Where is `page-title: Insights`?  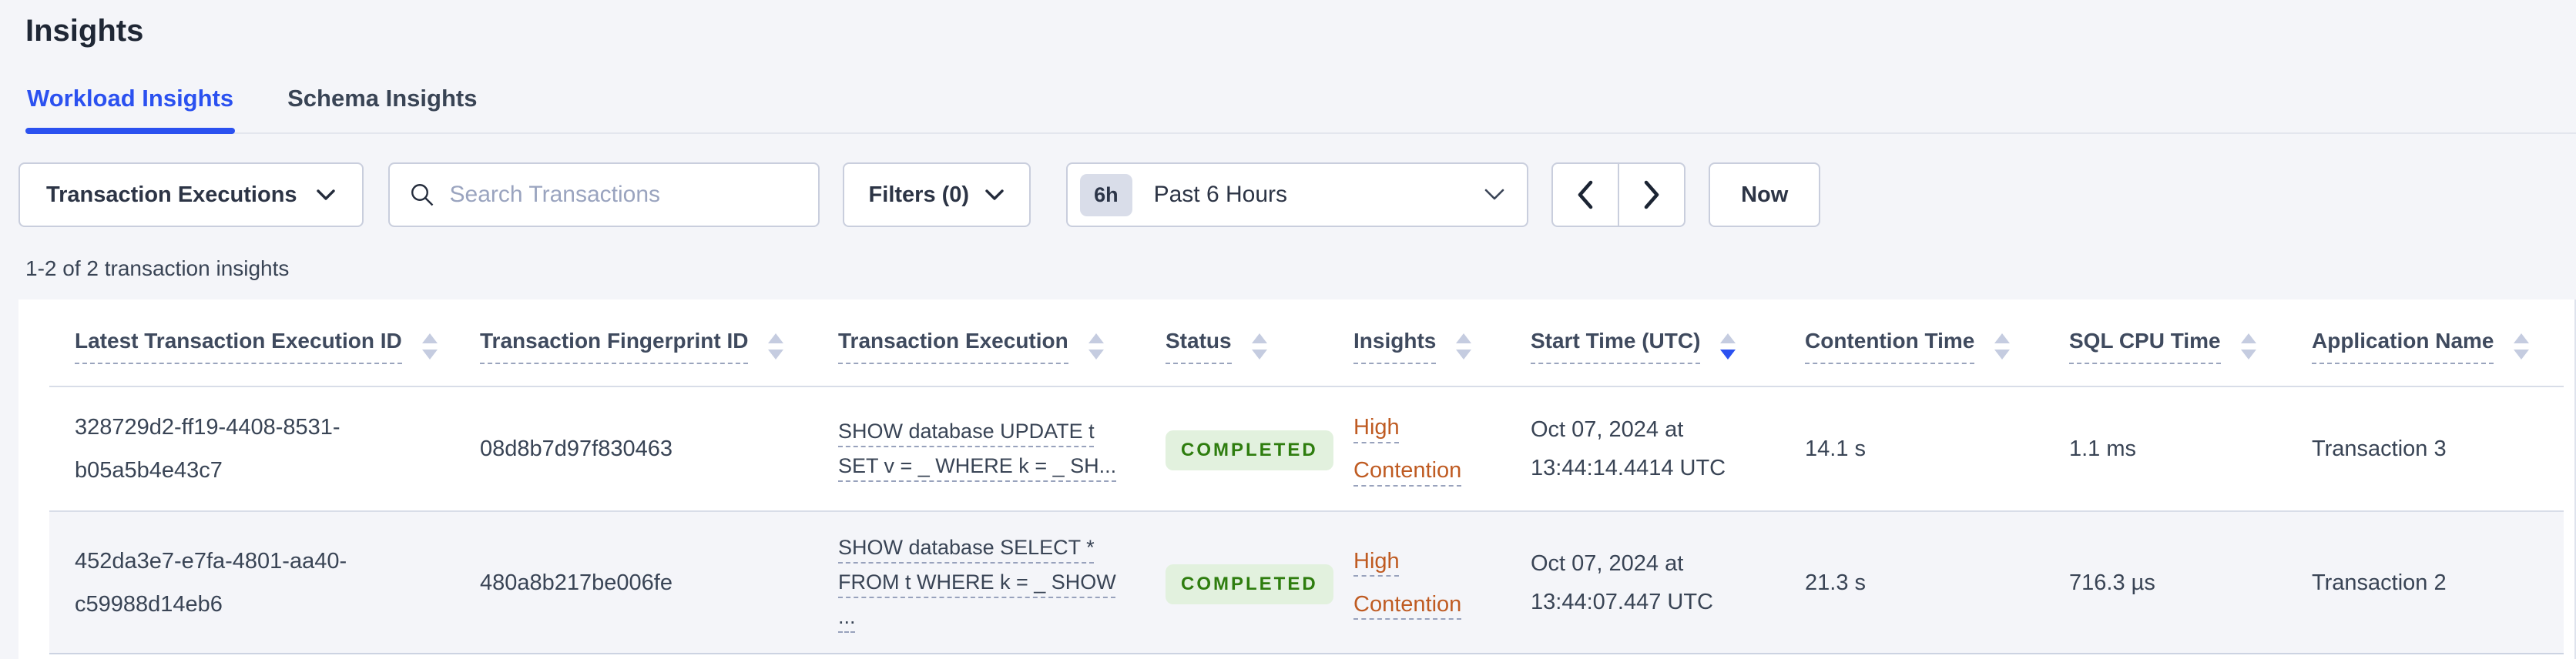 page-title: Insights is located at coordinates (84, 31).